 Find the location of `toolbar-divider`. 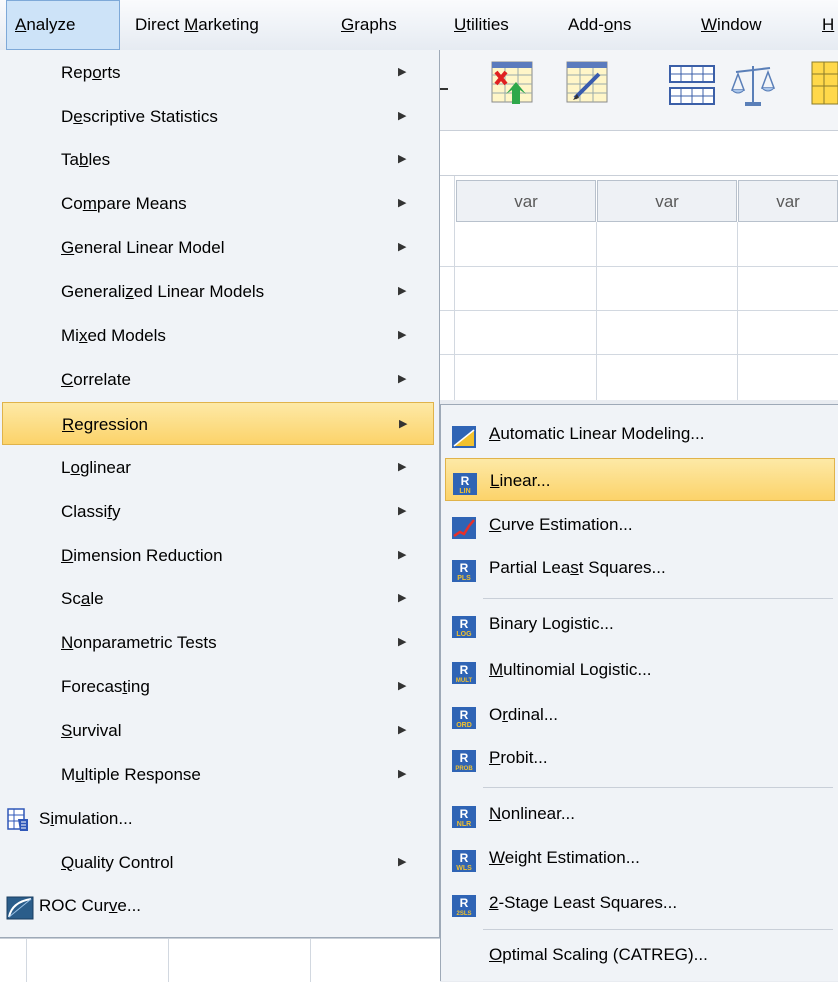

toolbar-divider is located at coordinates (444, 89).